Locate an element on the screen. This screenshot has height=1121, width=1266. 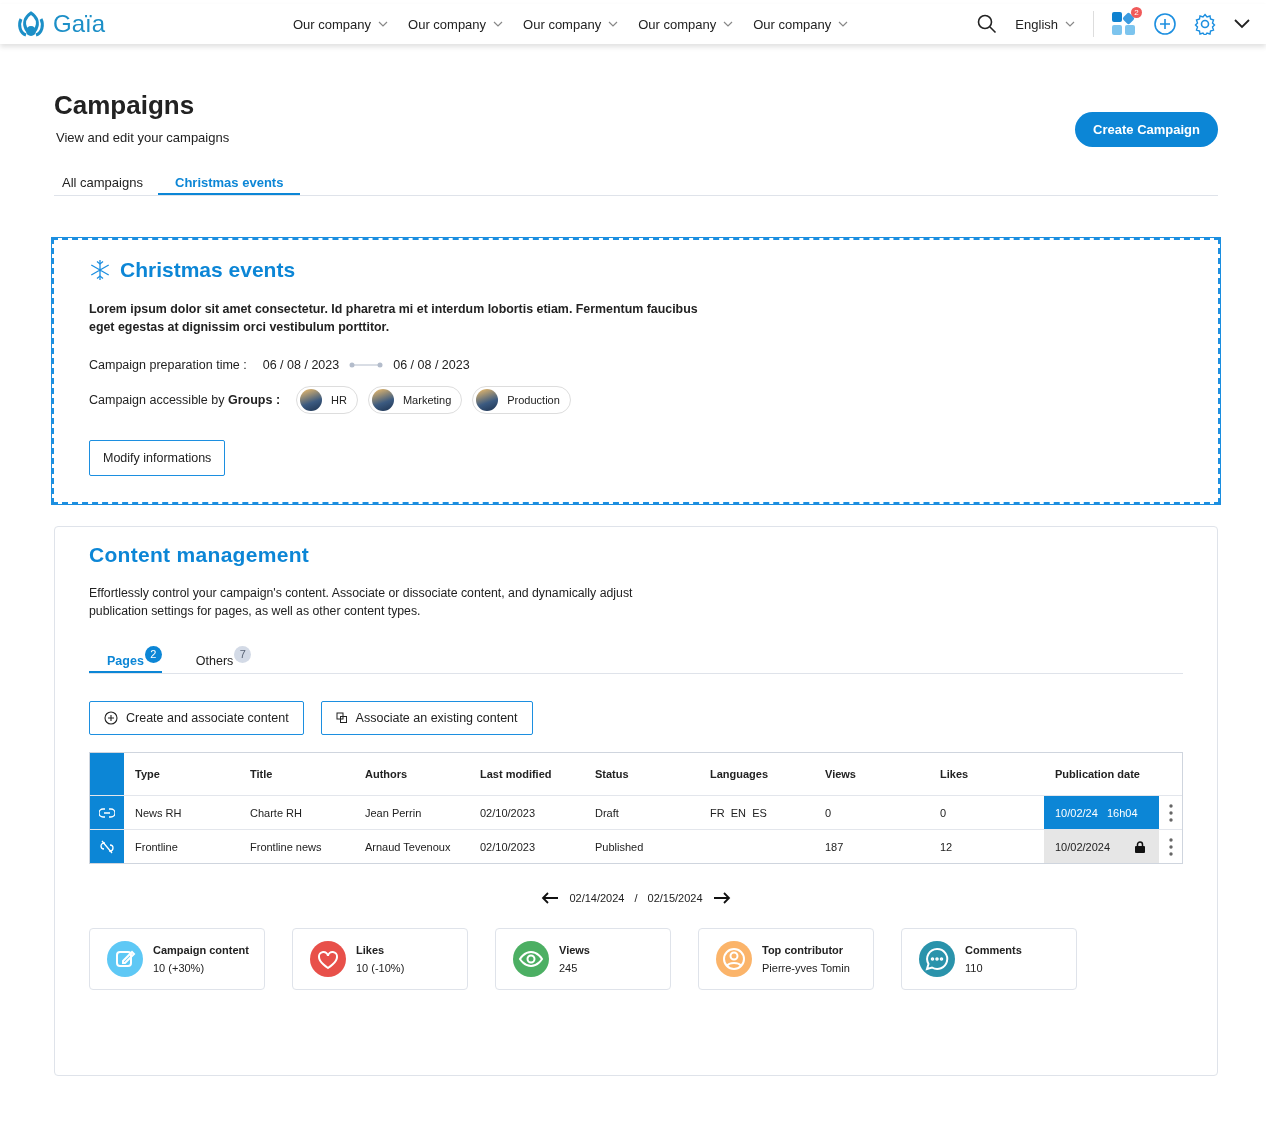
content-action-button: Create and associate content is located at coordinates (196, 718).